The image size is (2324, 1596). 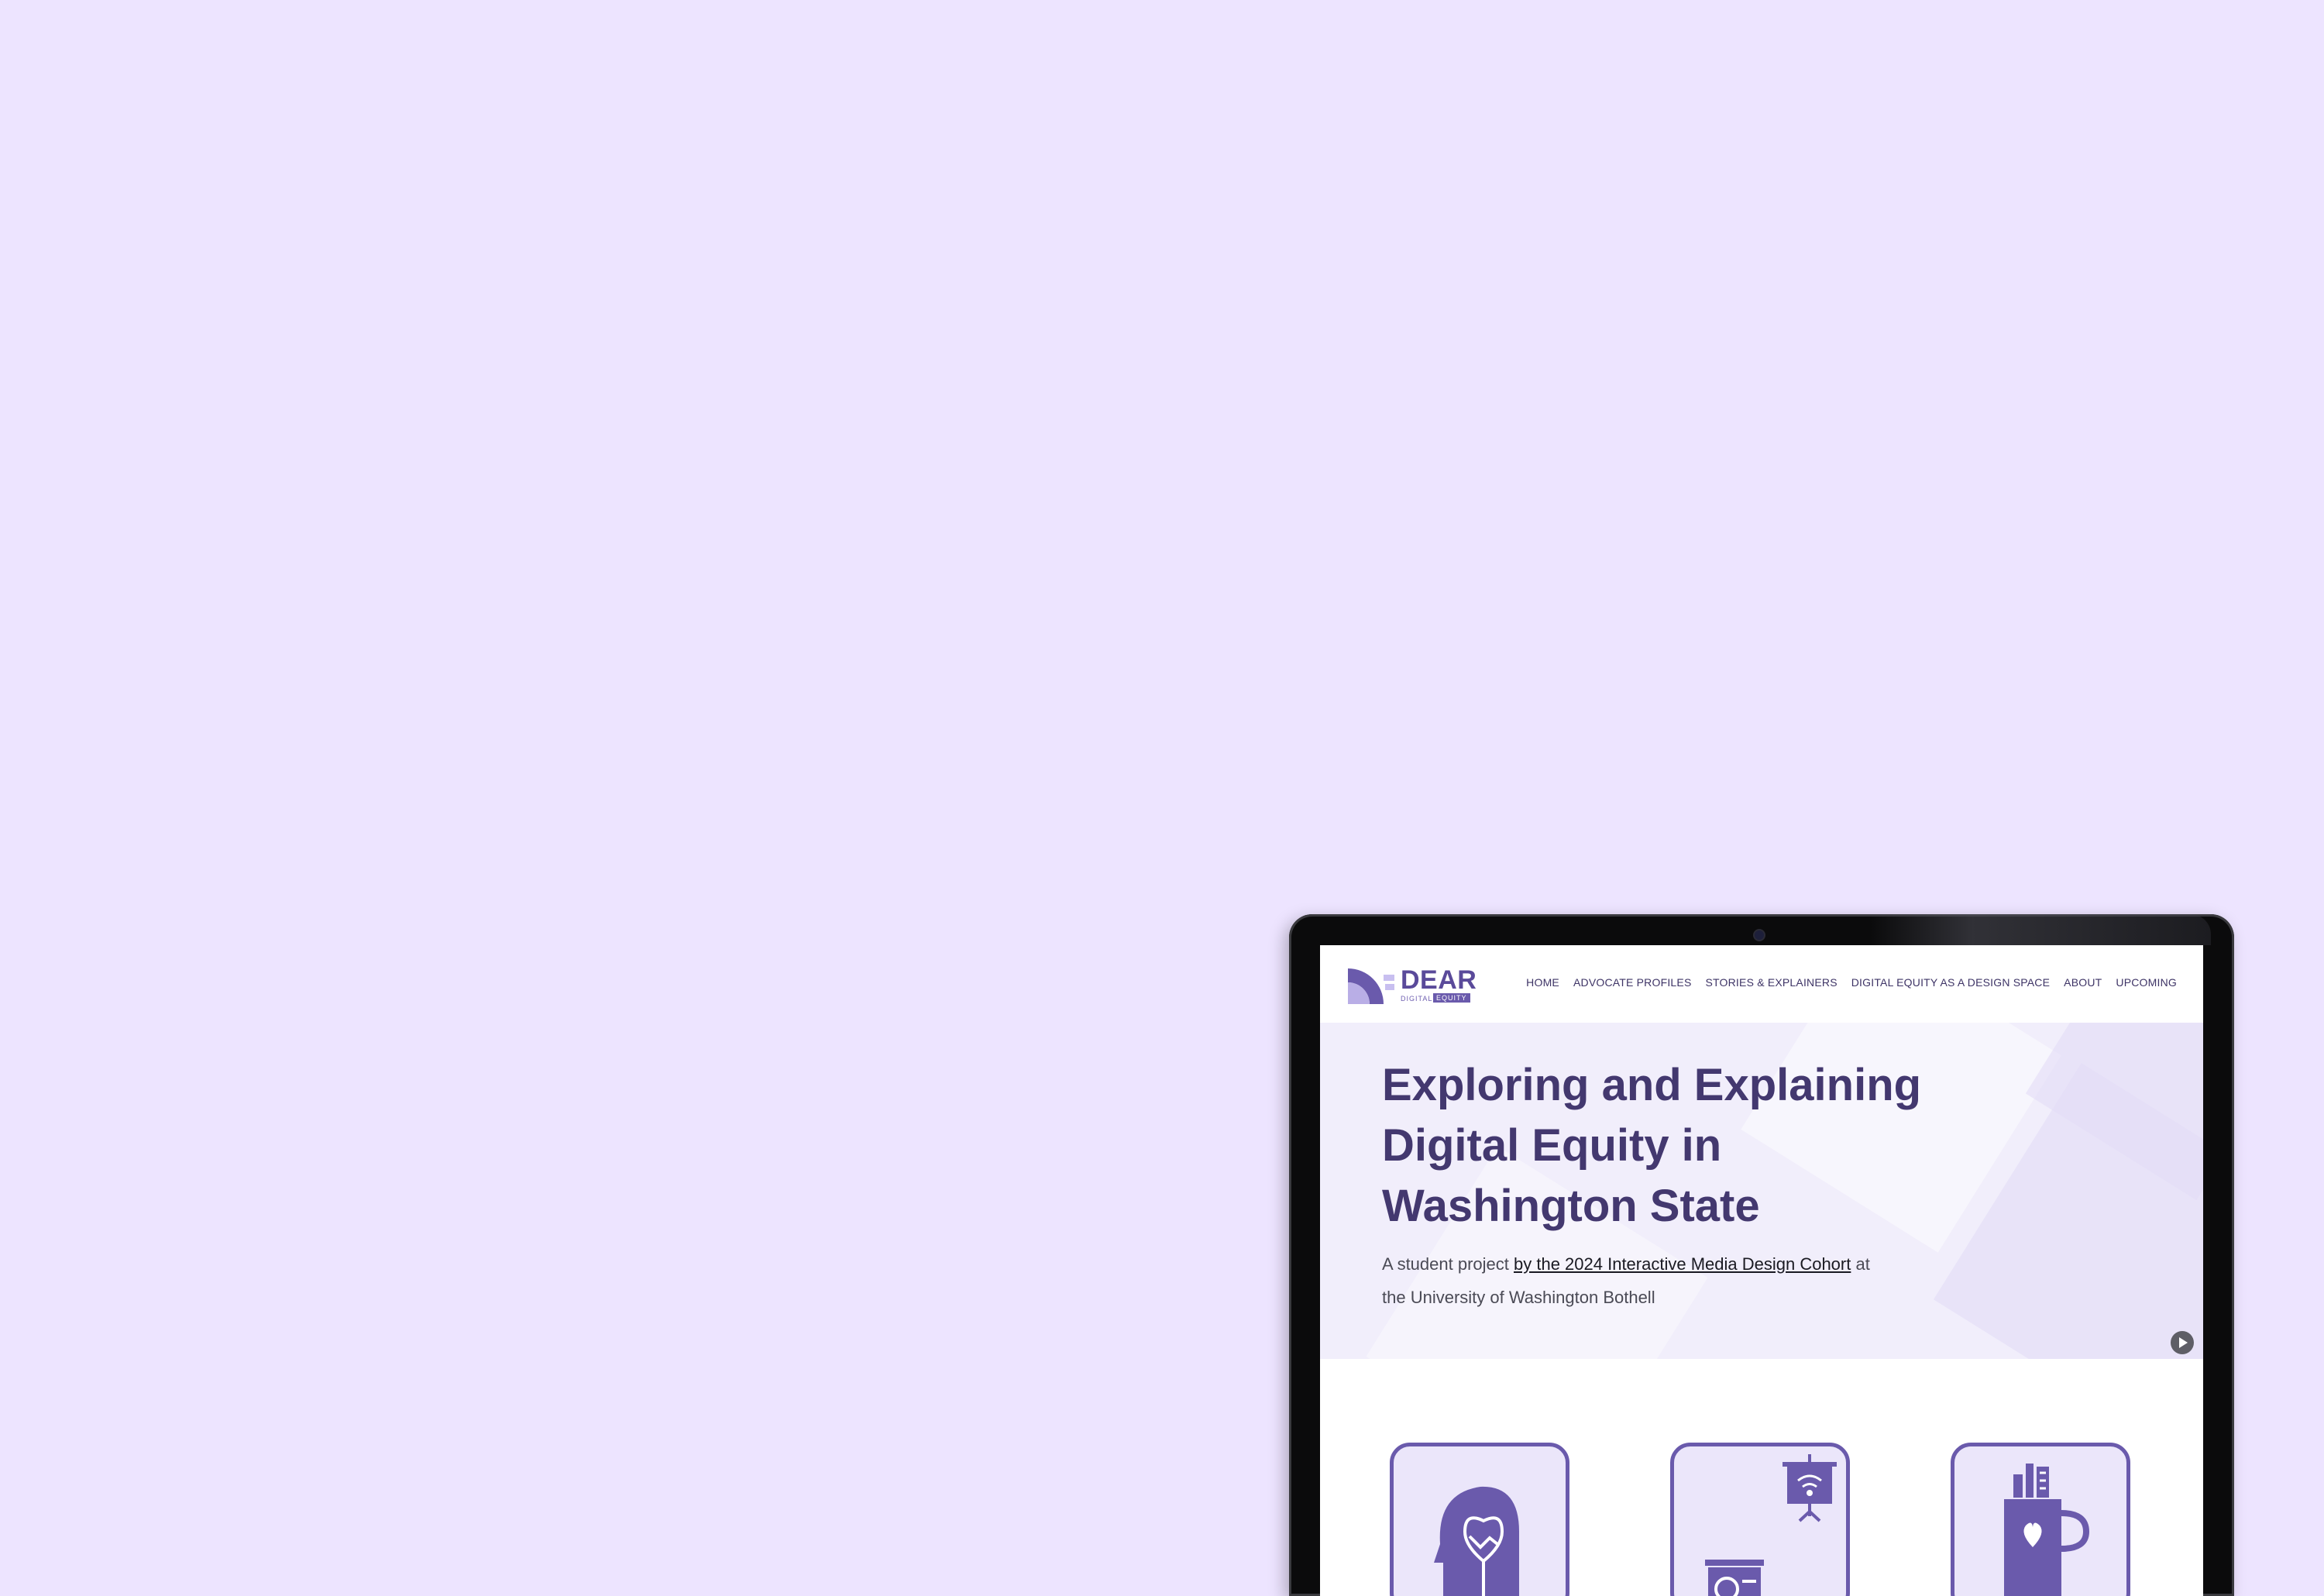 I want to click on head-handshake-icon, so click(x=1476, y=1541).